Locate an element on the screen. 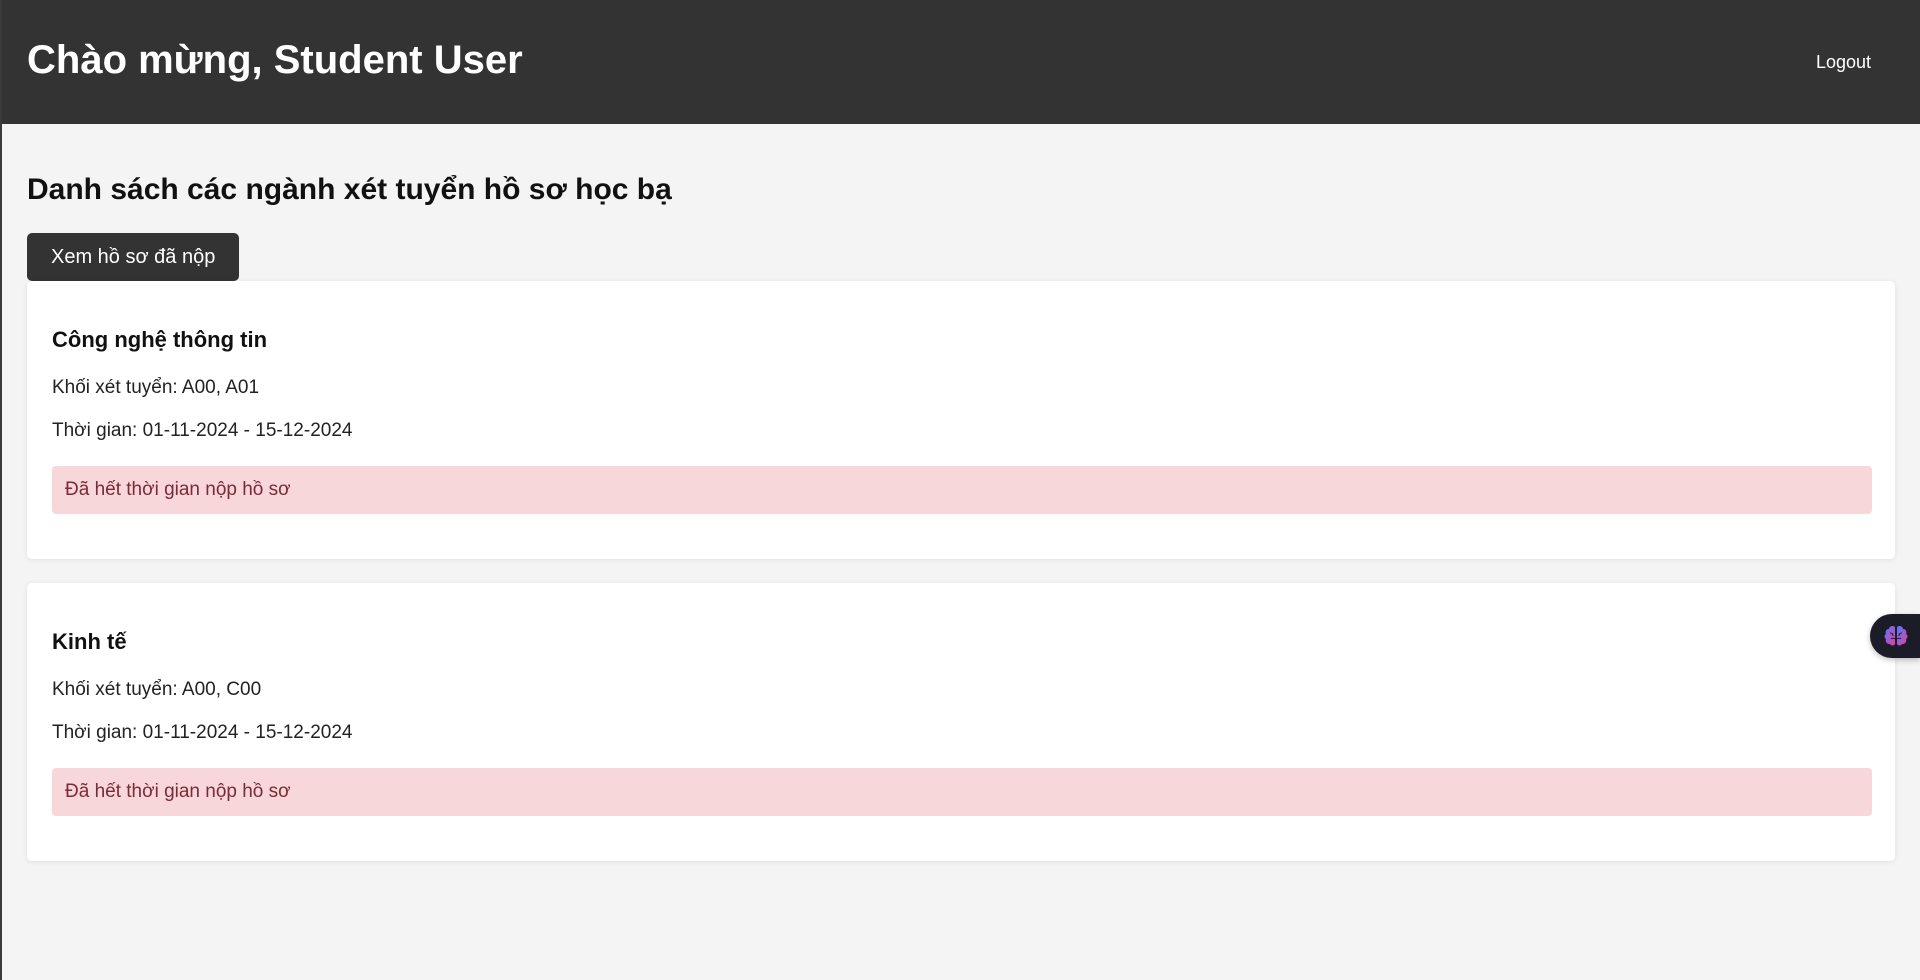 The width and height of the screenshot is (1920, 980). major-name: Công nghệ thông tin is located at coordinates (160, 339).